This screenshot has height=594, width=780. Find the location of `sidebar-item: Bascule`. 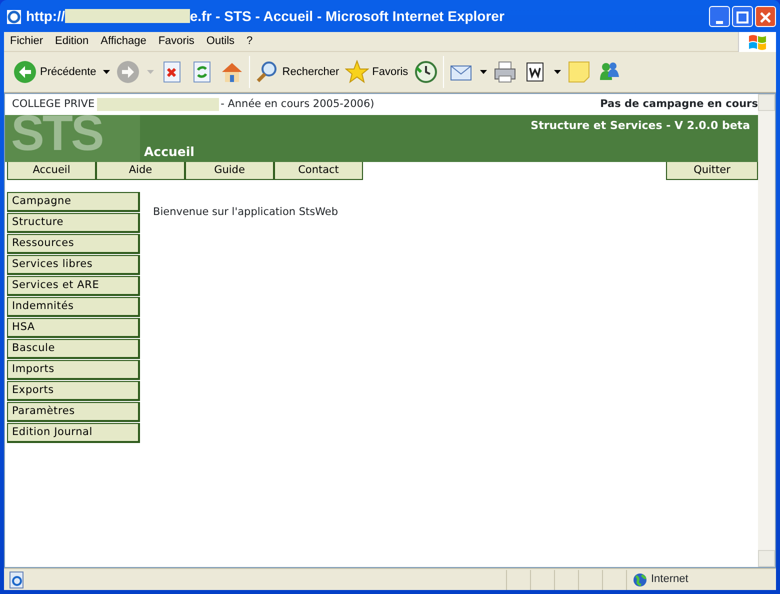

sidebar-item: Bascule is located at coordinates (73, 349).